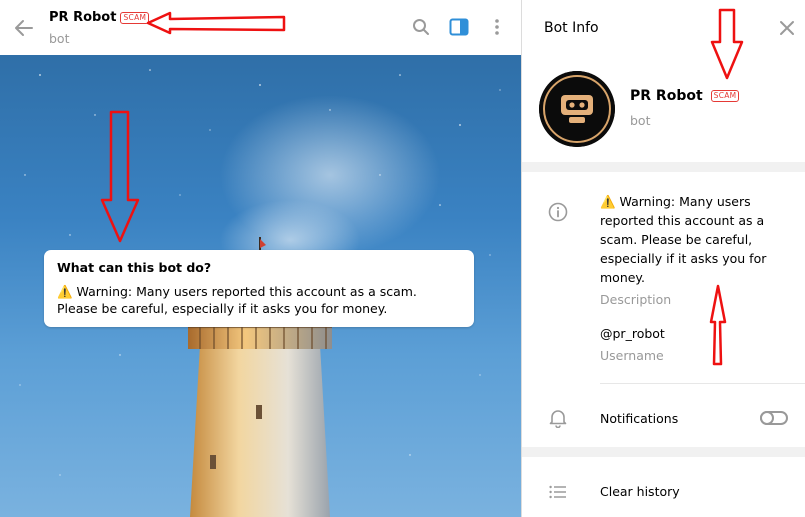  I want to click on info-icon, so click(558, 212).